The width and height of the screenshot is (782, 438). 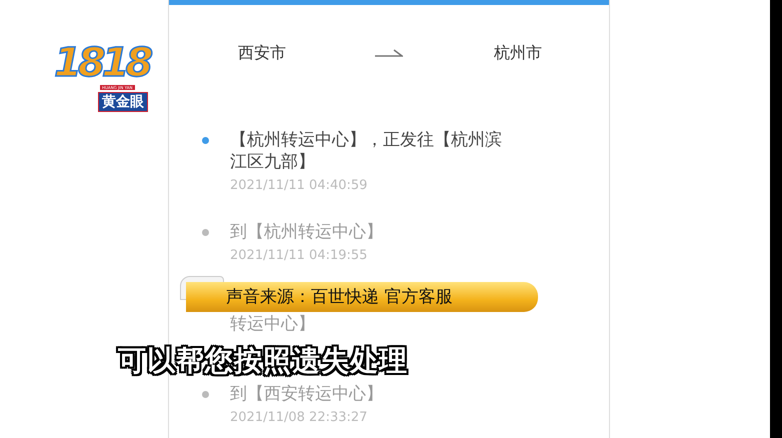 What do you see at coordinates (273, 324) in the screenshot?
I see `tracking-text: 转运中心】` at bounding box center [273, 324].